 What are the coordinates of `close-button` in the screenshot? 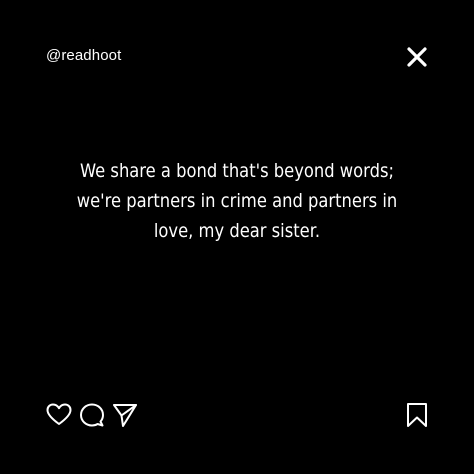 It's located at (417, 57).